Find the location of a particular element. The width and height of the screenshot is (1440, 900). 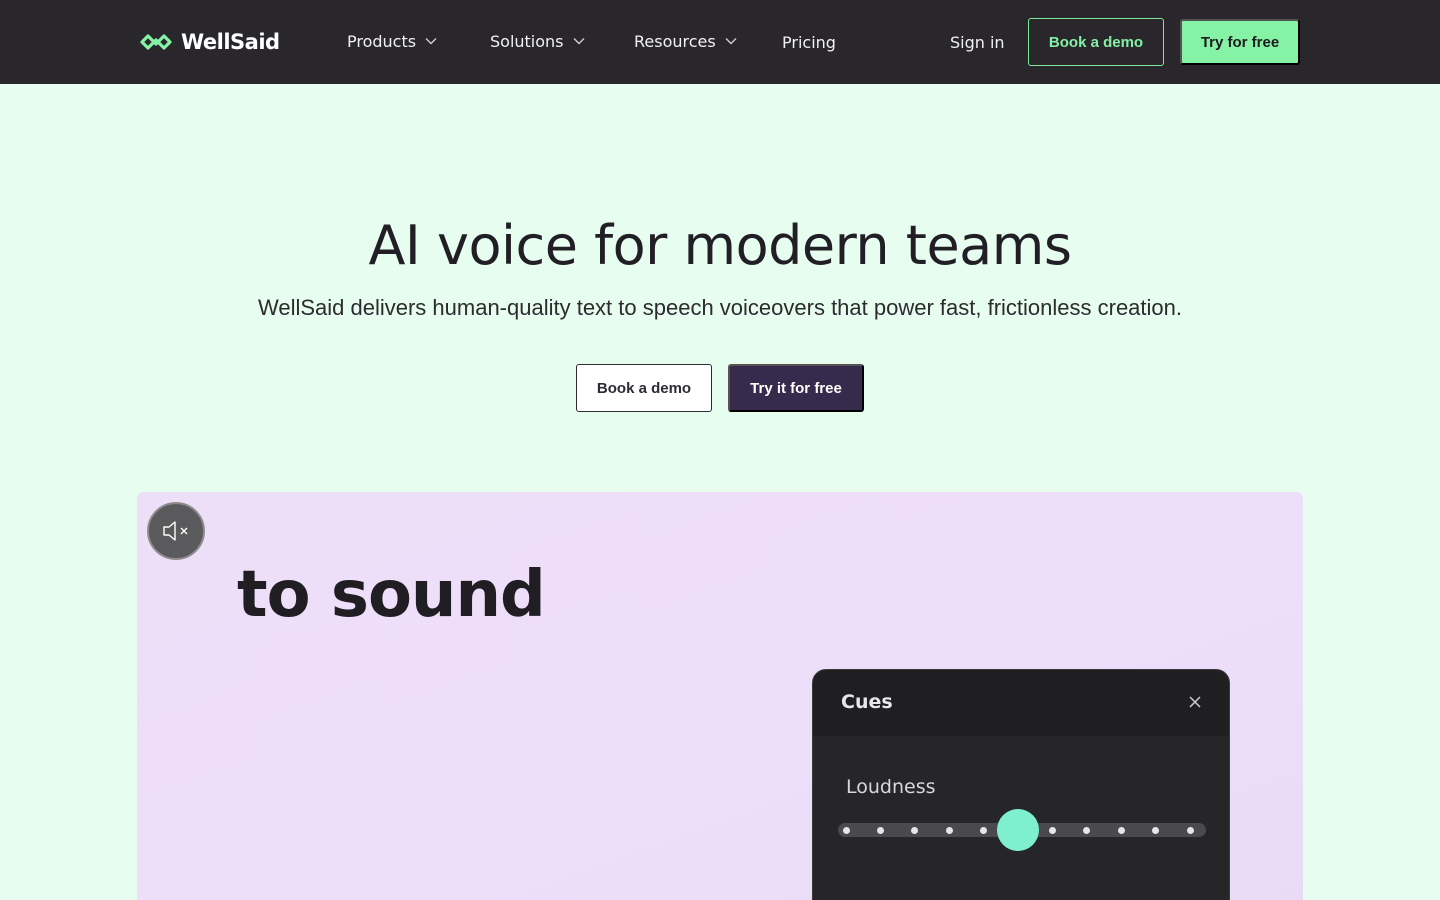

cues-panel: Cues Loudness is located at coordinates (1021, 784).